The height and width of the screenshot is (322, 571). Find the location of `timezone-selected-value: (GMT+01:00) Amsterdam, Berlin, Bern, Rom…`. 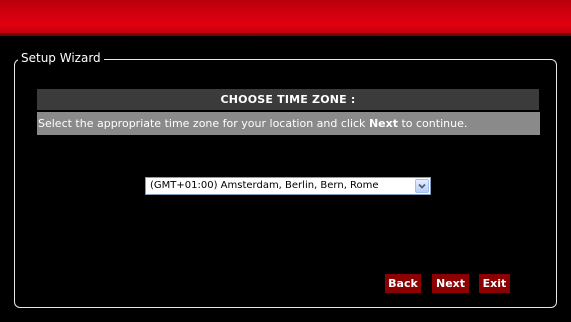

timezone-selected-value: (GMT+01:00) Amsterdam, Berlin, Bern, Rom… is located at coordinates (264, 185).